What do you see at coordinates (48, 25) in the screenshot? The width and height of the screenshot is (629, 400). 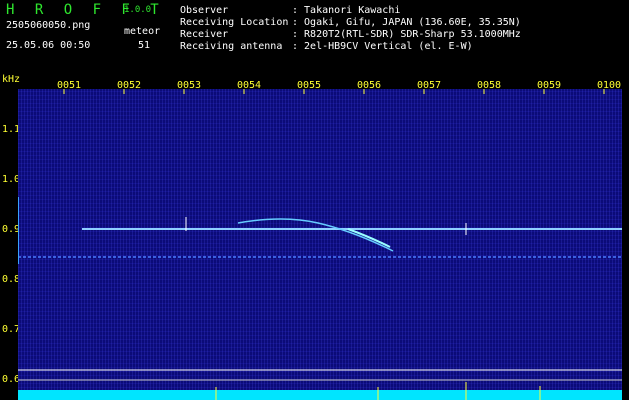 I see `image-filename: 2505060050.png` at bounding box center [48, 25].